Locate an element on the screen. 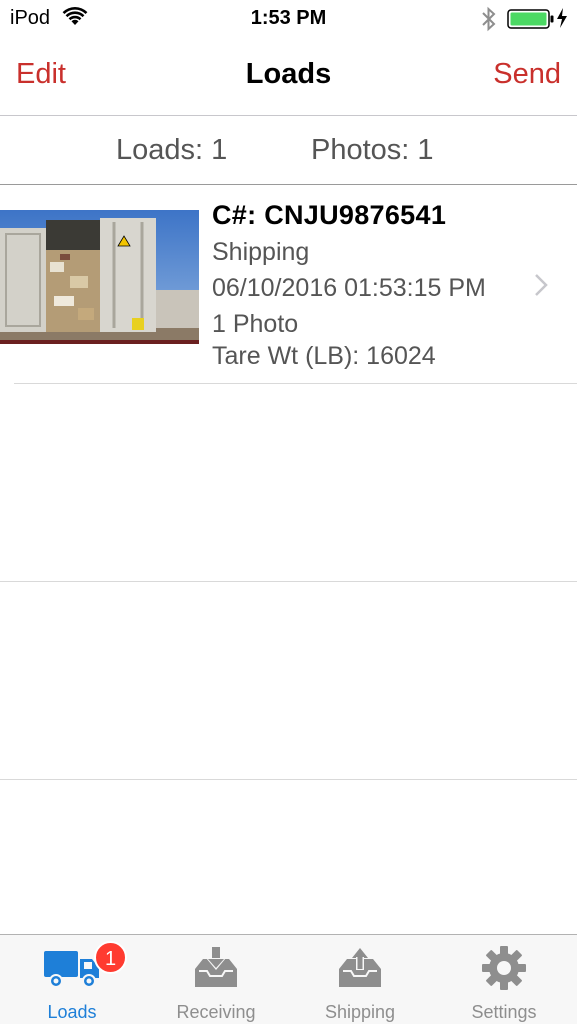 This screenshot has width=577, height=1024. tab-label-receiving: Receiving is located at coordinates (216, 1012).